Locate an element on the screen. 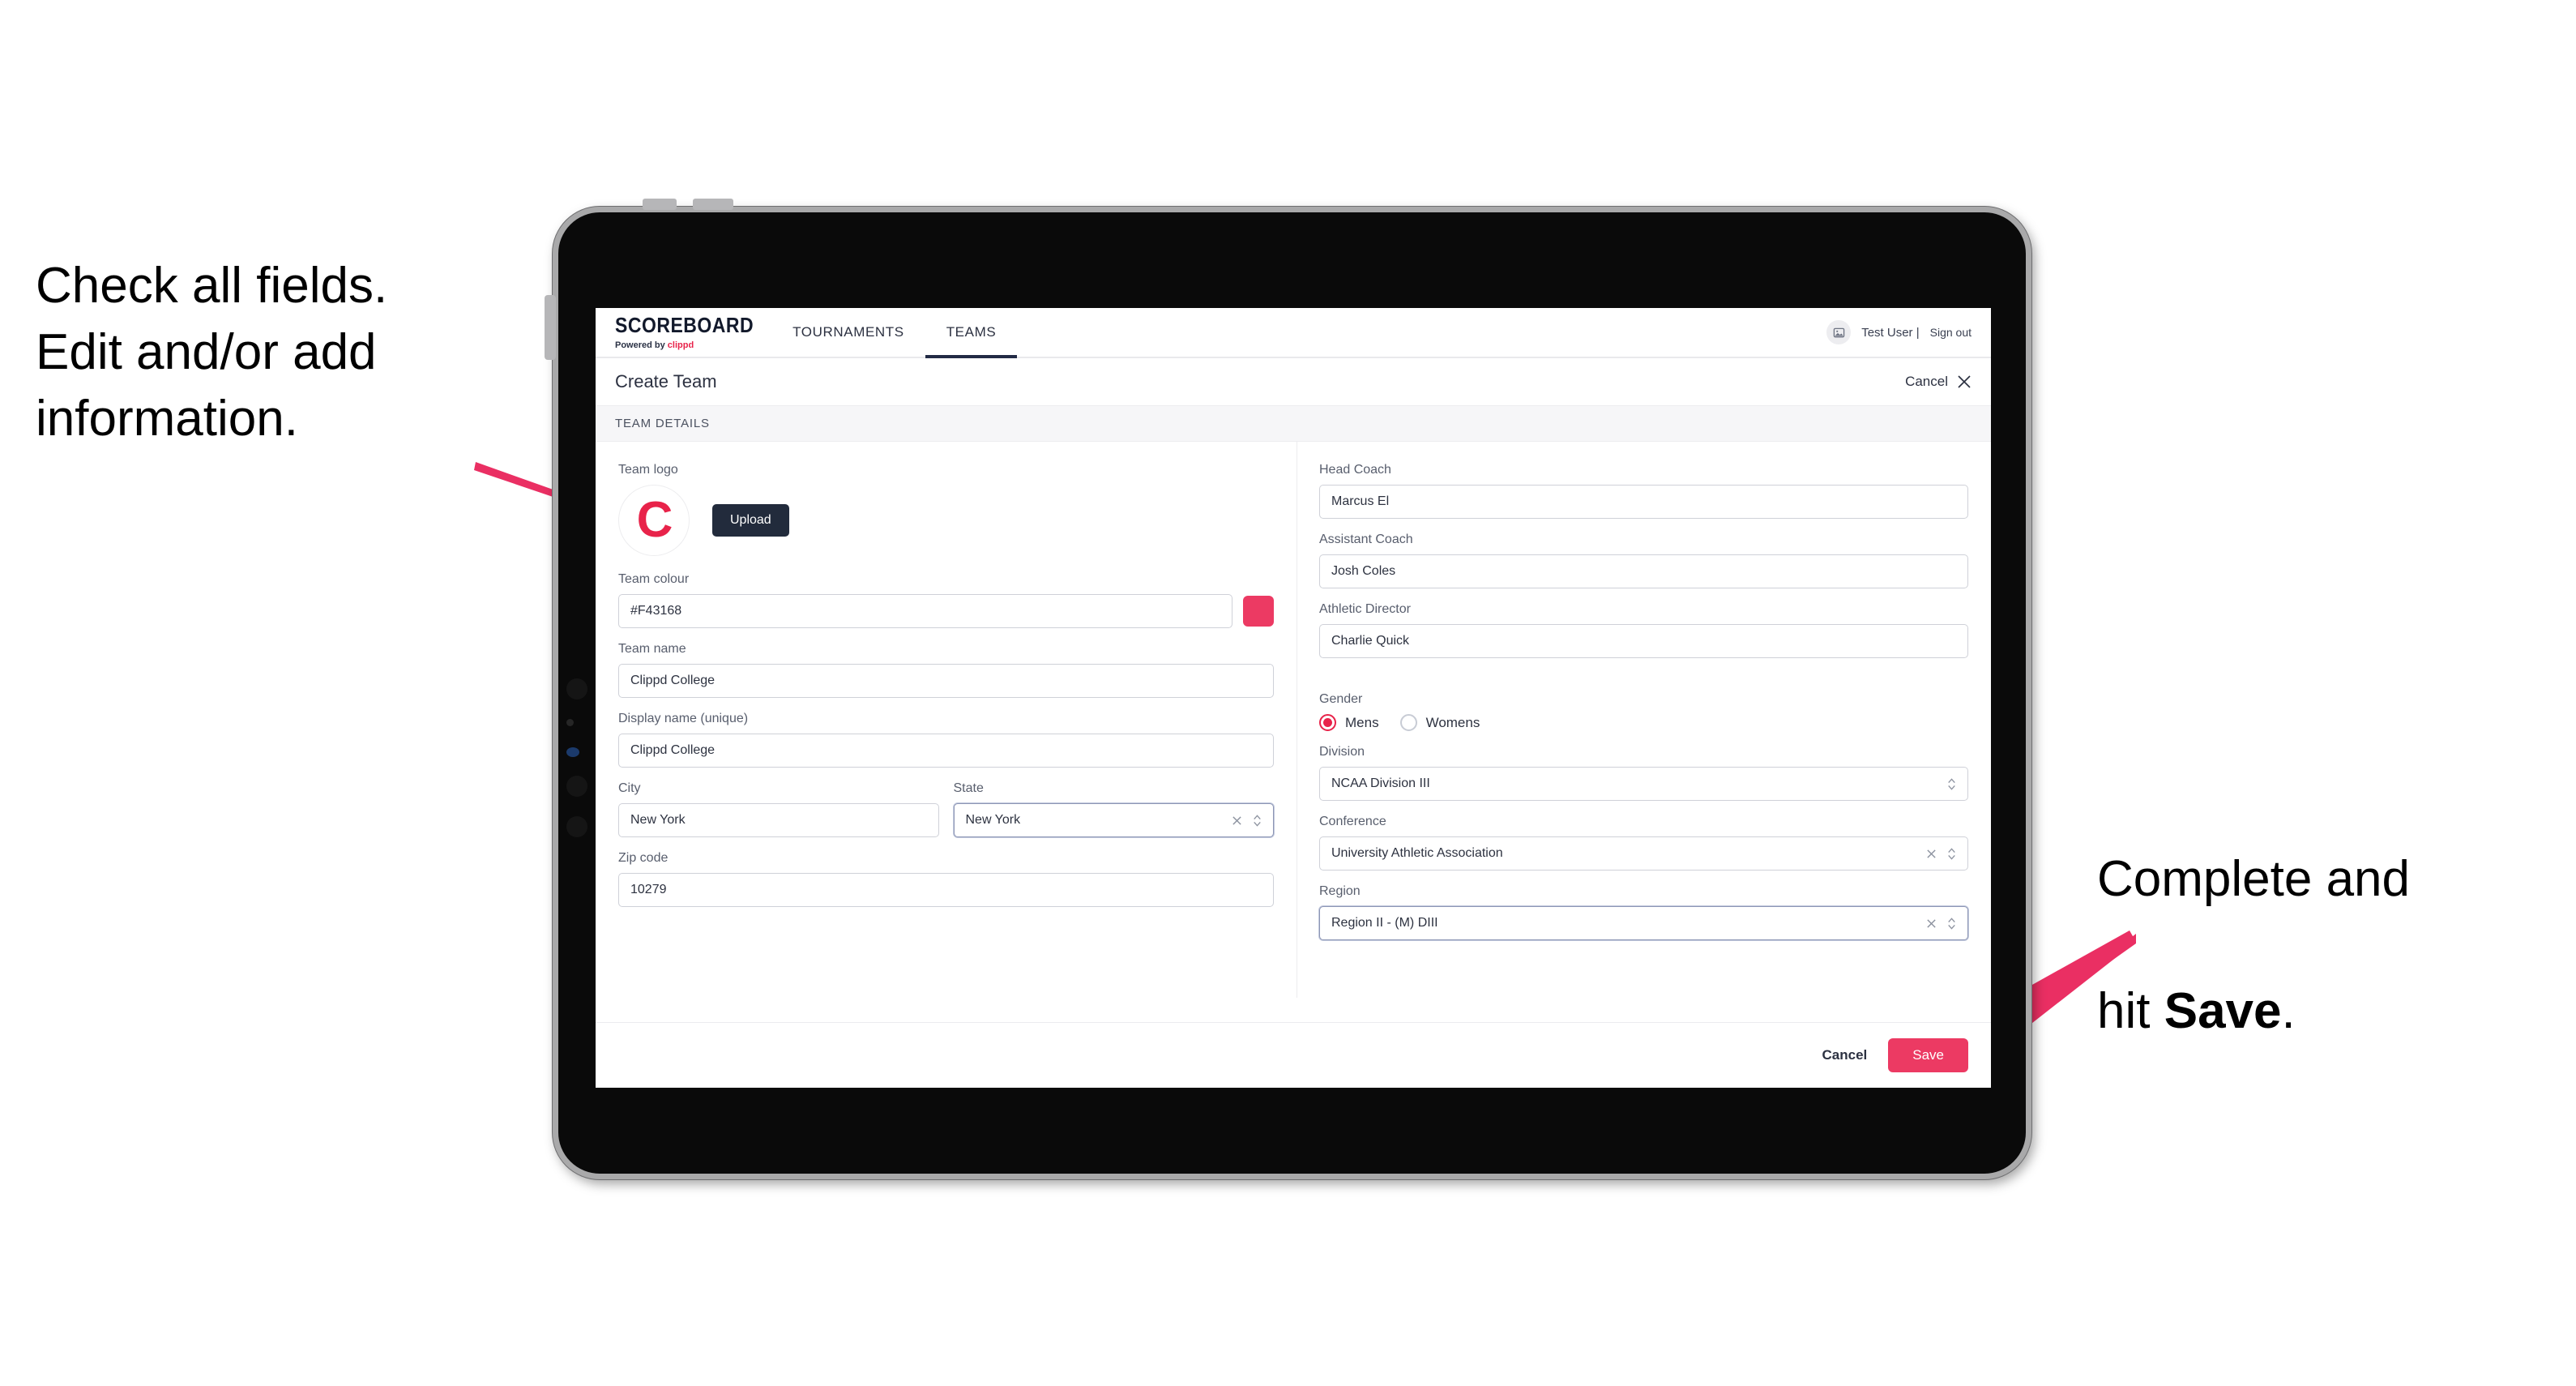  save-button: Save is located at coordinates (1928, 1054).